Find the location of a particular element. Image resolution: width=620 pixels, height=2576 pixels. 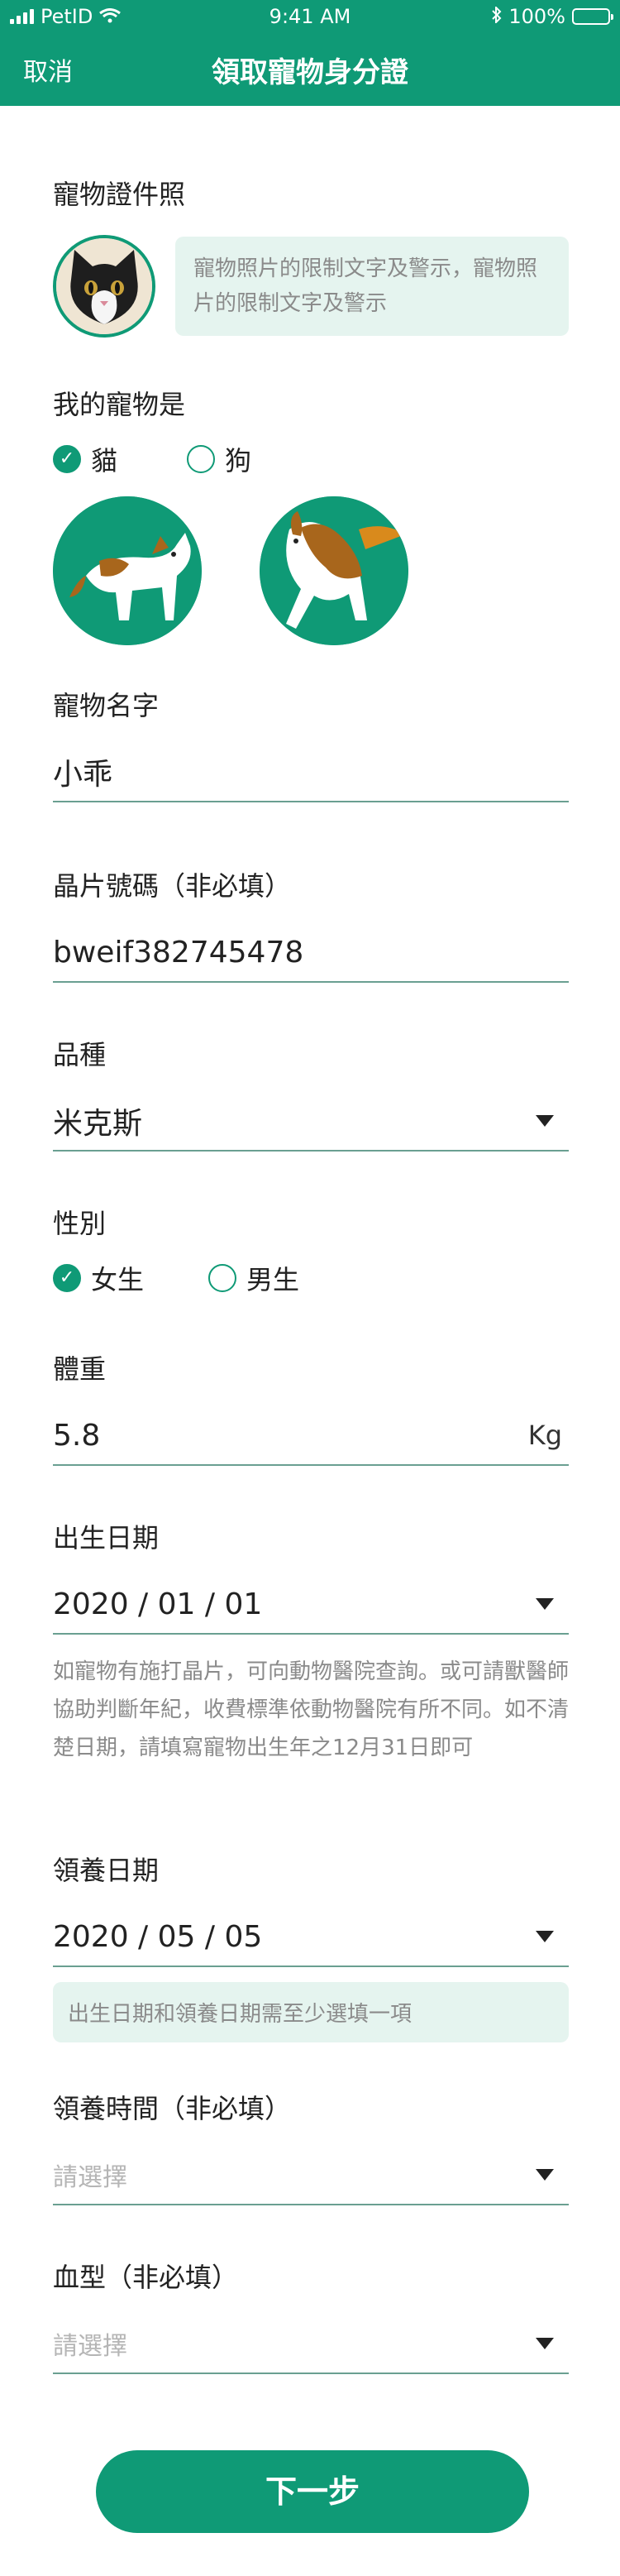

blood-label: 血型（非必填） is located at coordinates (146, 2277).